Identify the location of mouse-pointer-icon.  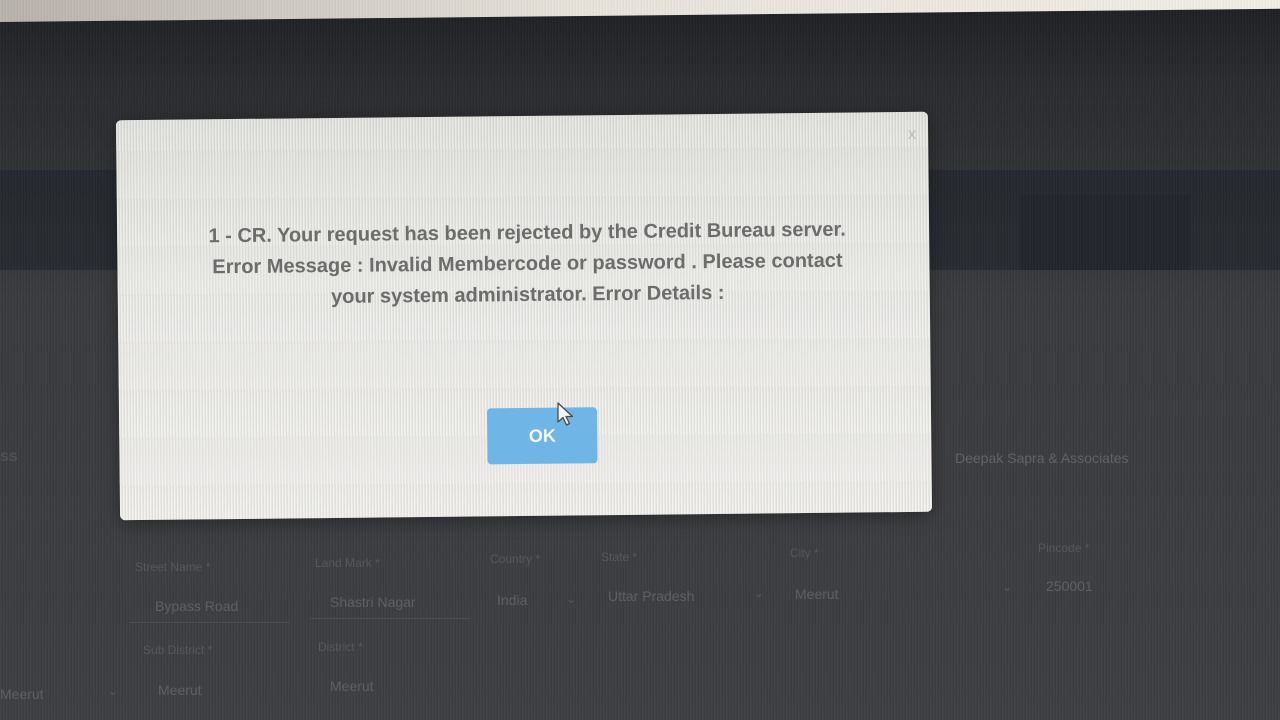
(565, 414).